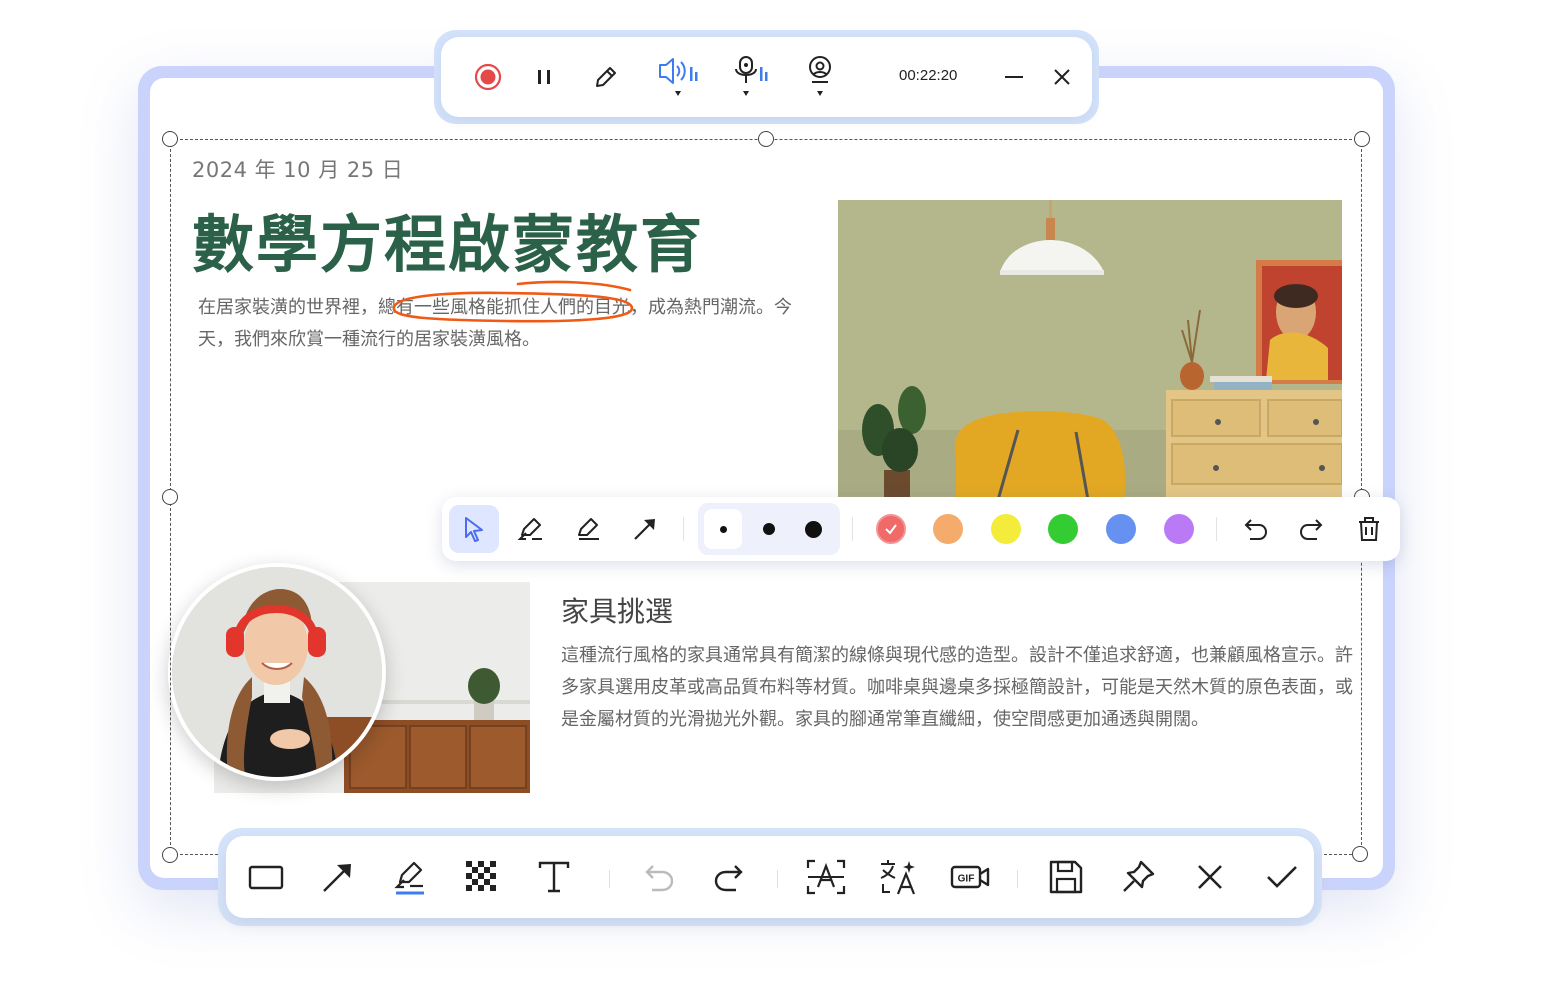 Image resolution: width=1556 pixels, height=997 pixels. I want to click on svg-text: GIF, so click(966, 879).